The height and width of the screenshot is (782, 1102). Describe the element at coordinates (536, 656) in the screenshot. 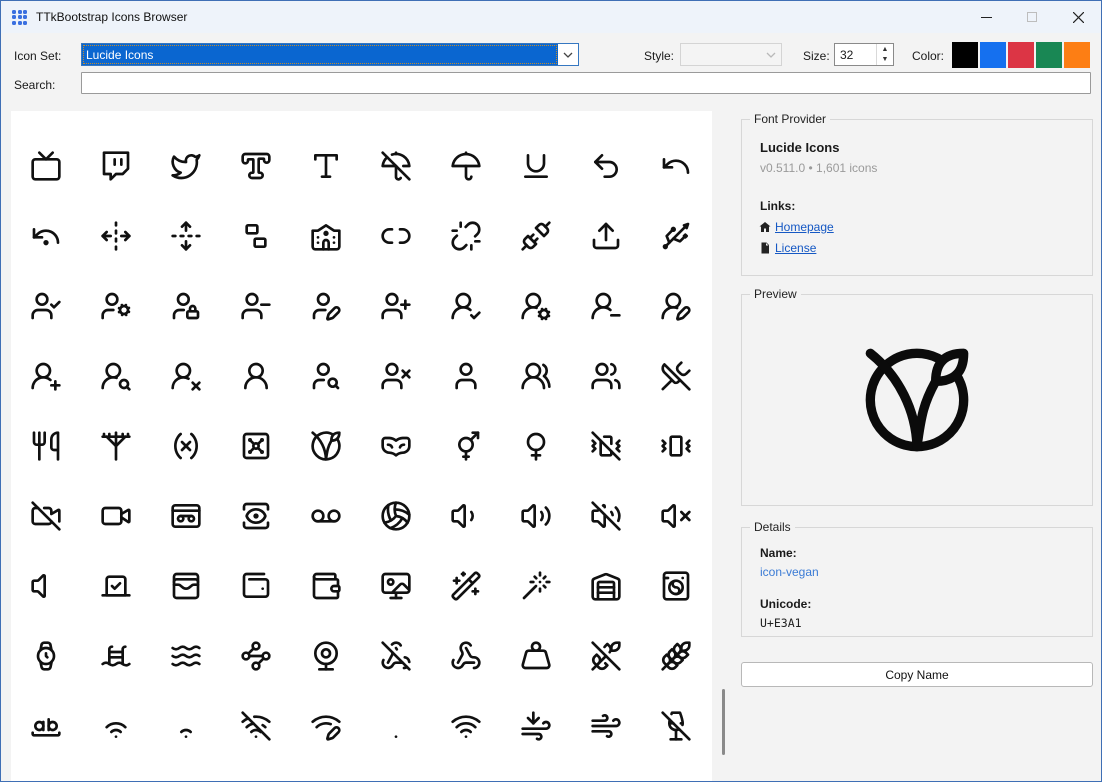

I see `grid-icon-weight` at that location.